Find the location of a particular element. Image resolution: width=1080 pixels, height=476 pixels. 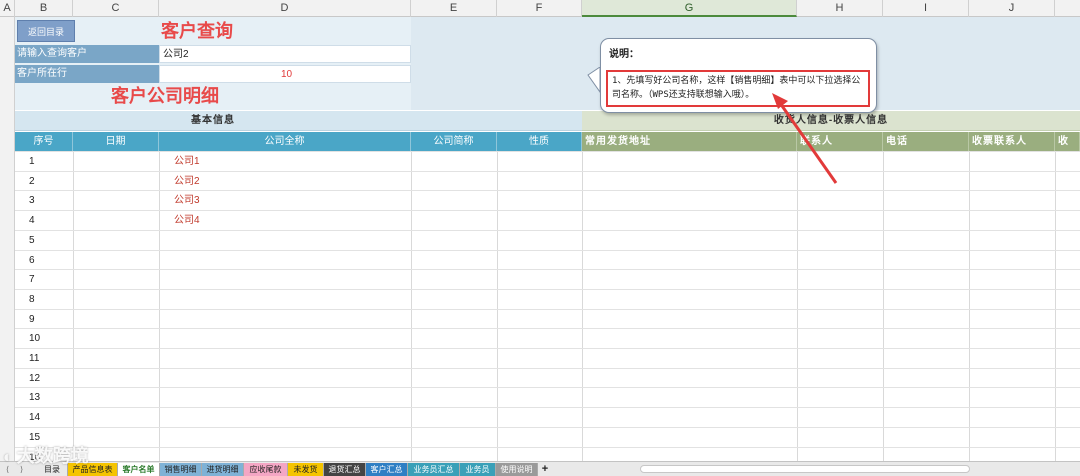

sheet-tab-returns-summary: 退货汇总 is located at coordinates (345, 469).